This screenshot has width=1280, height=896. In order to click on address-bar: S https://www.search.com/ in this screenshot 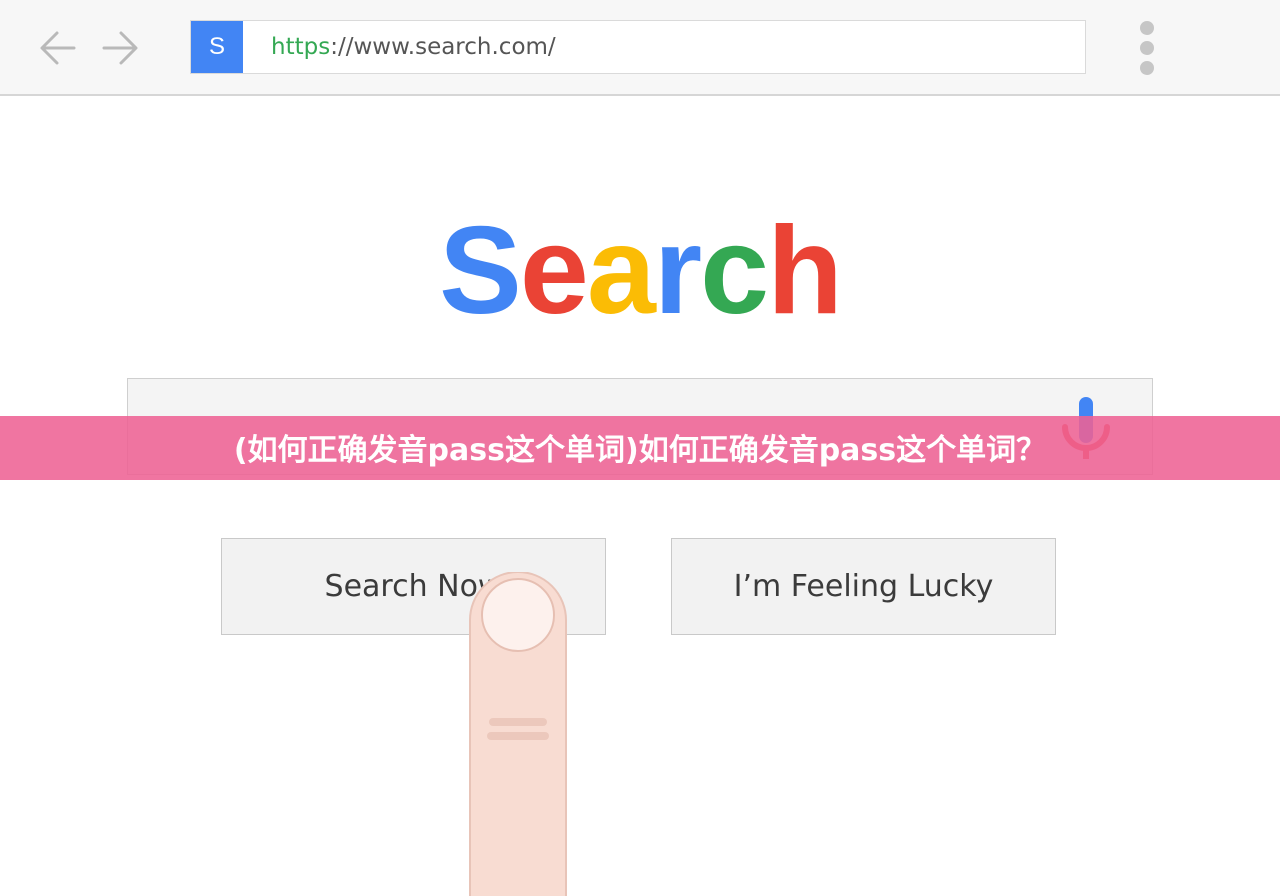, I will do `click(638, 47)`.